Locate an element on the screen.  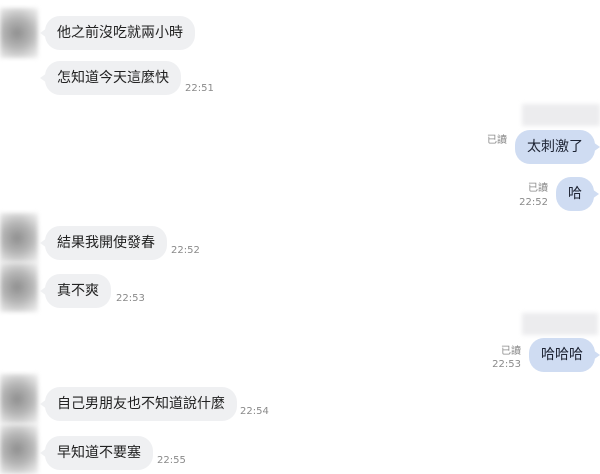
message-bubble-outgoing: 太刺激了 is located at coordinates (557, 147).